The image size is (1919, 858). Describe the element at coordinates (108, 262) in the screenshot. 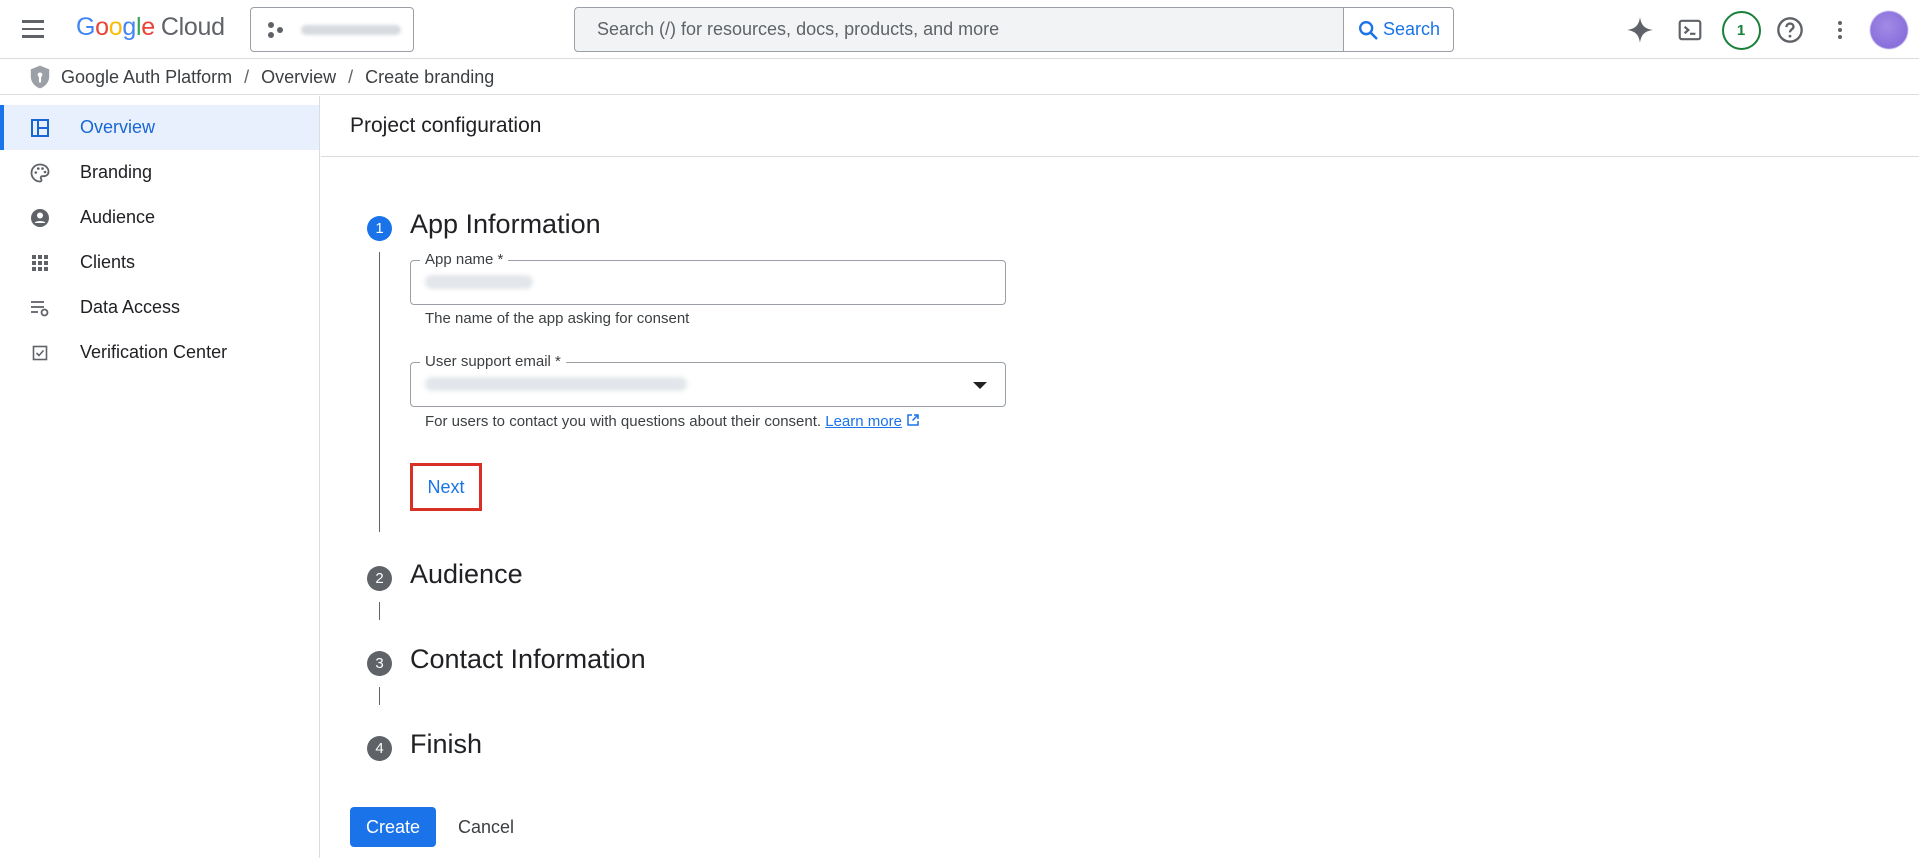

I see `sidebar-item-label: Clients` at that location.